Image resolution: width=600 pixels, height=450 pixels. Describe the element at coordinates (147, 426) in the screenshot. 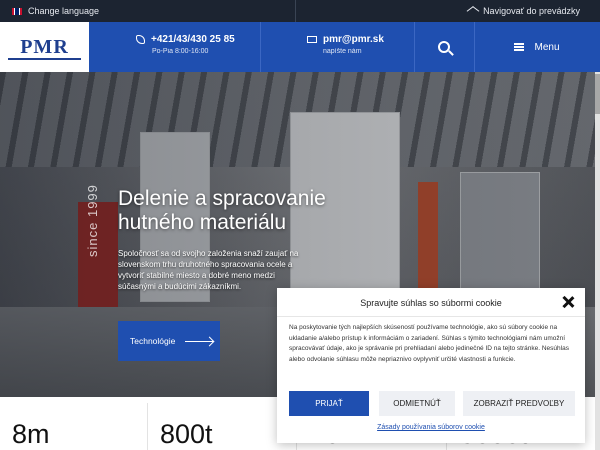

I see `stat-divider` at that location.